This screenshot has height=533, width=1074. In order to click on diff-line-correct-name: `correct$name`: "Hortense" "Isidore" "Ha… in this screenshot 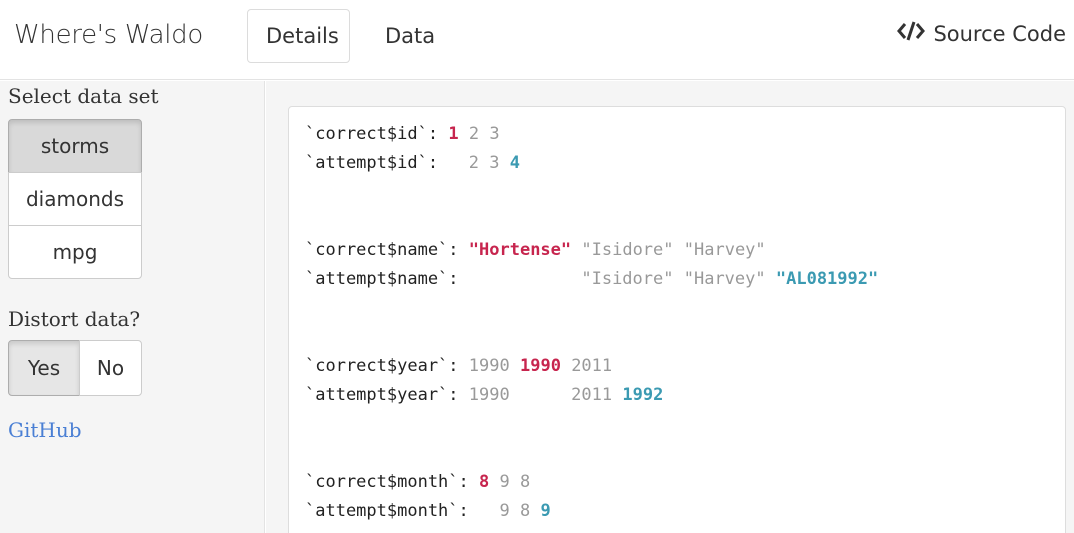, I will do `click(535, 250)`.